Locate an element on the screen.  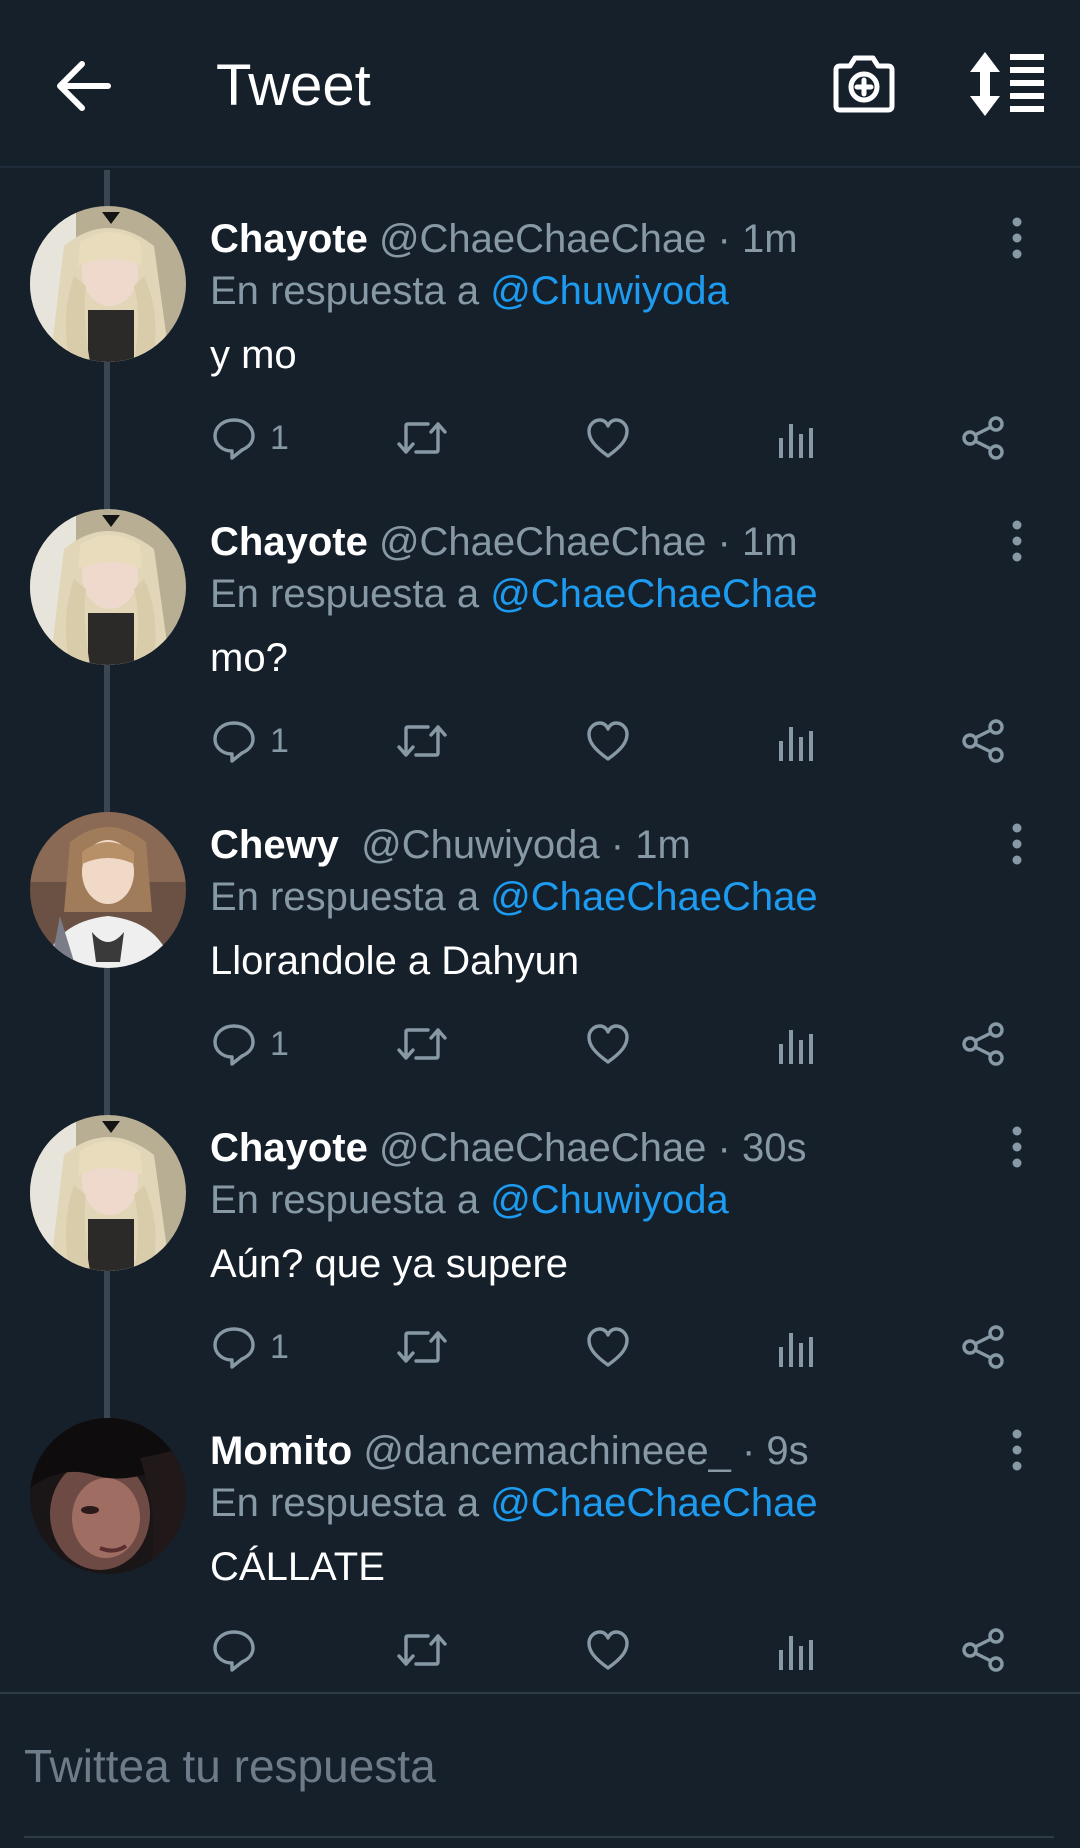
back-button is located at coordinates (84, 86).